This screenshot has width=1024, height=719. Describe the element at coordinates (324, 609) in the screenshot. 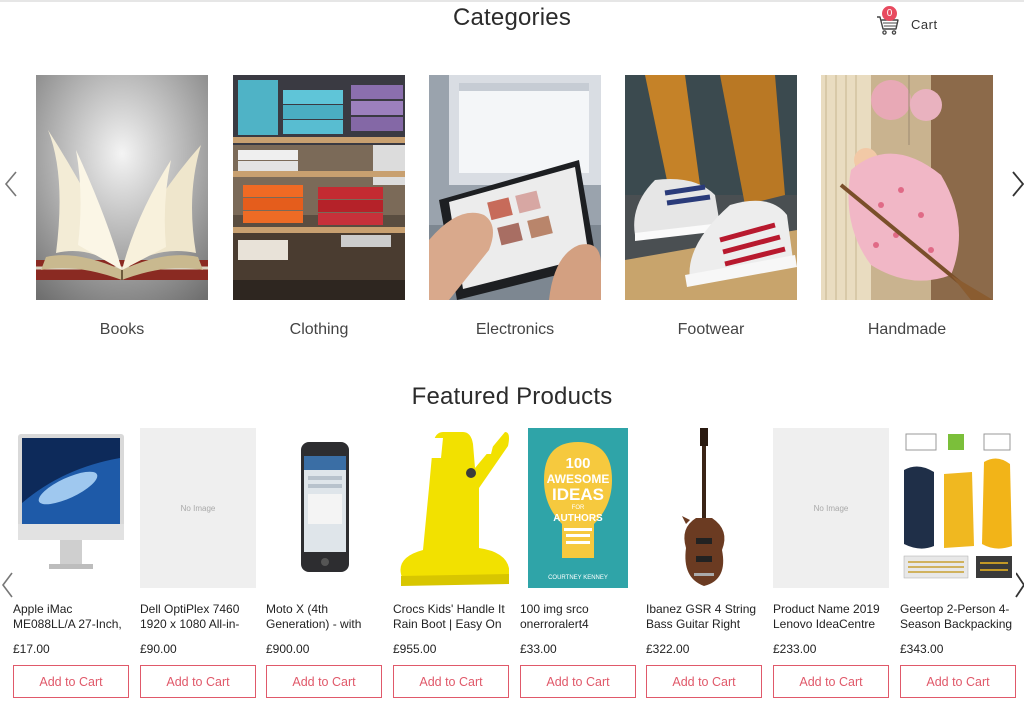

I see `product-name-line1: Moto X (4th` at that location.